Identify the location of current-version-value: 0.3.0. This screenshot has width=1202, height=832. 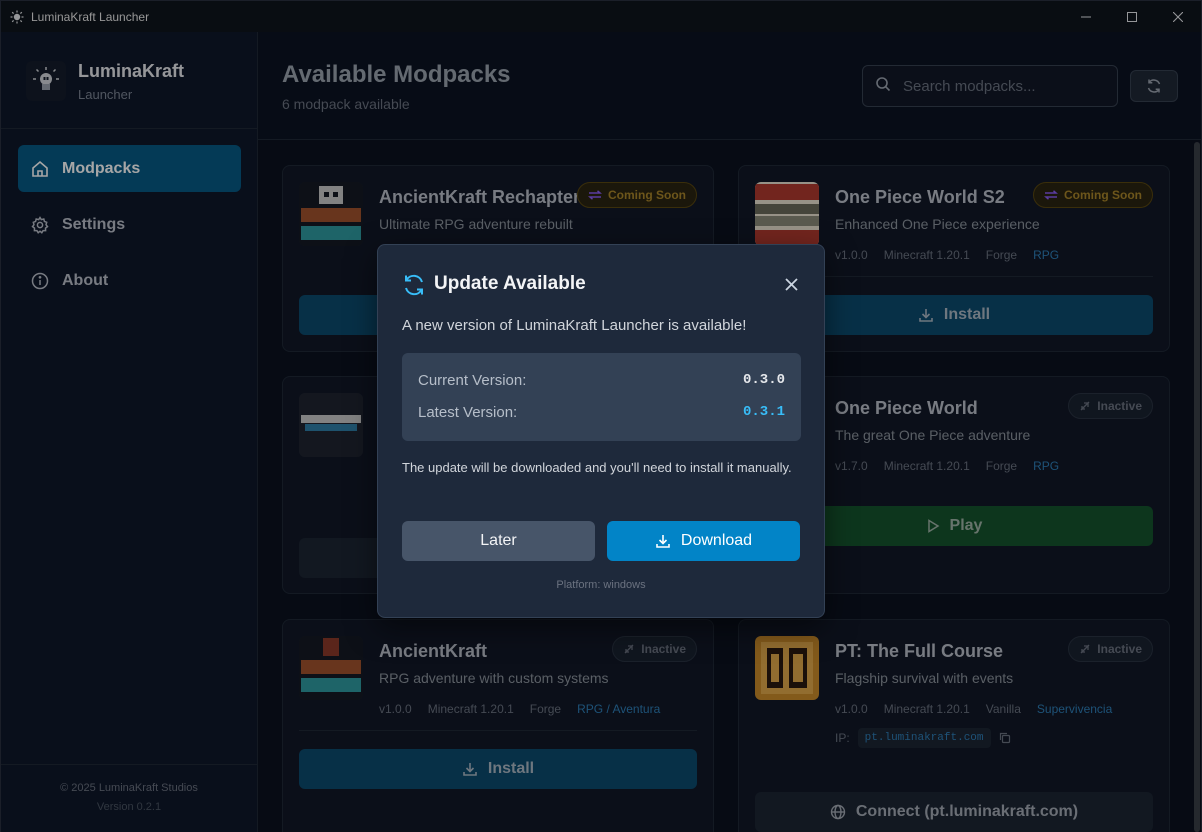
(763, 380).